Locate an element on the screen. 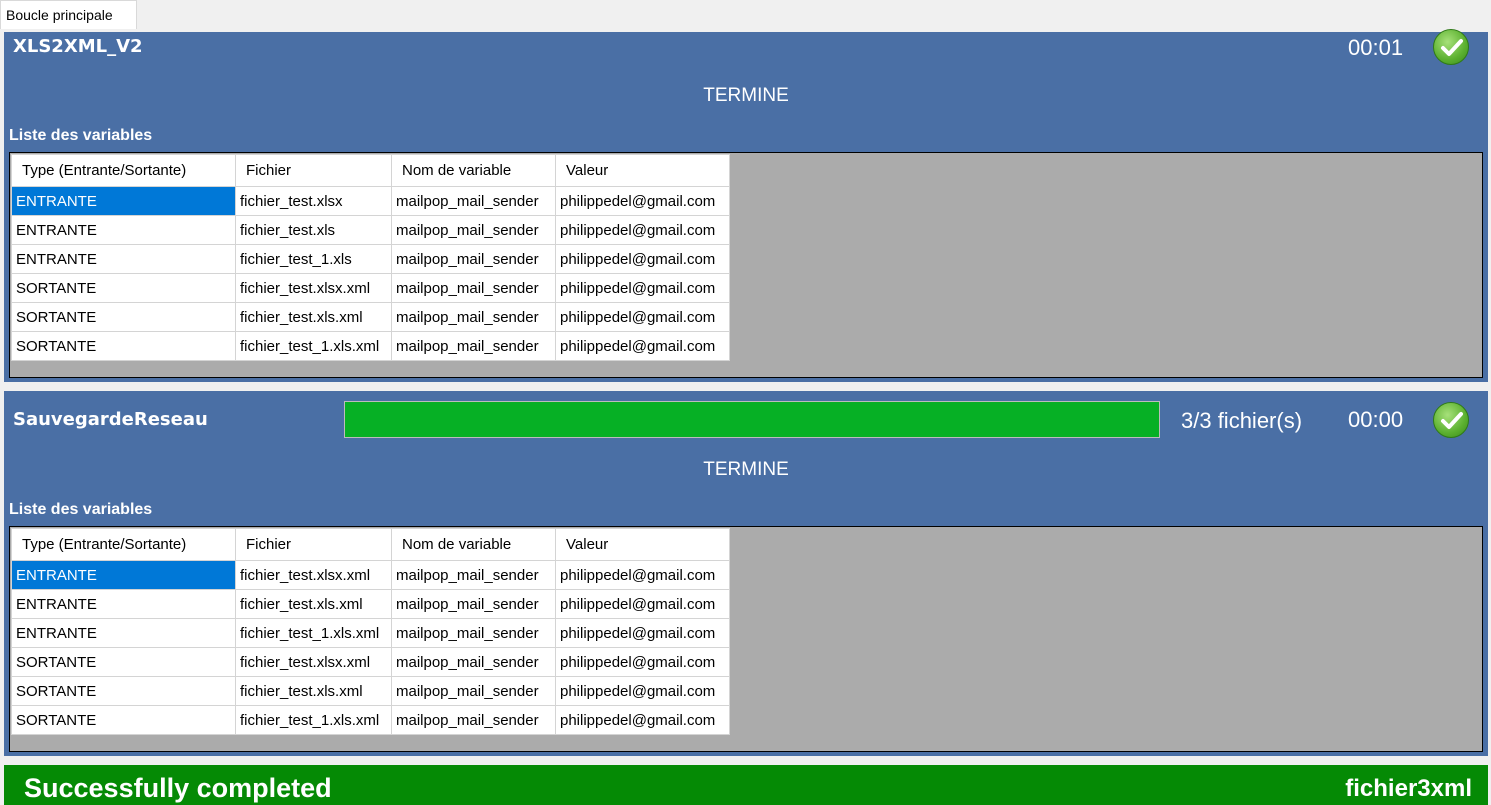  tab-boucle-principale: Boucle principale is located at coordinates (68, 14).